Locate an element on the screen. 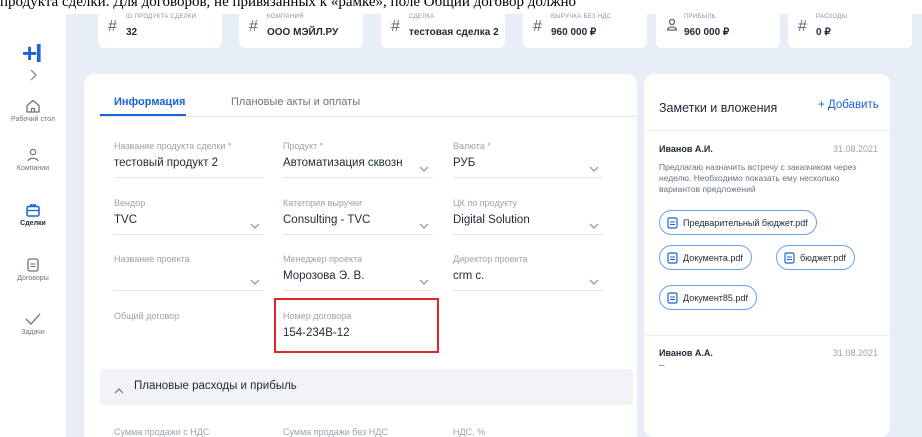 This screenshot has height=437, width=922. nav-item-tasks: Задачи is located at coordinates (33, 323).